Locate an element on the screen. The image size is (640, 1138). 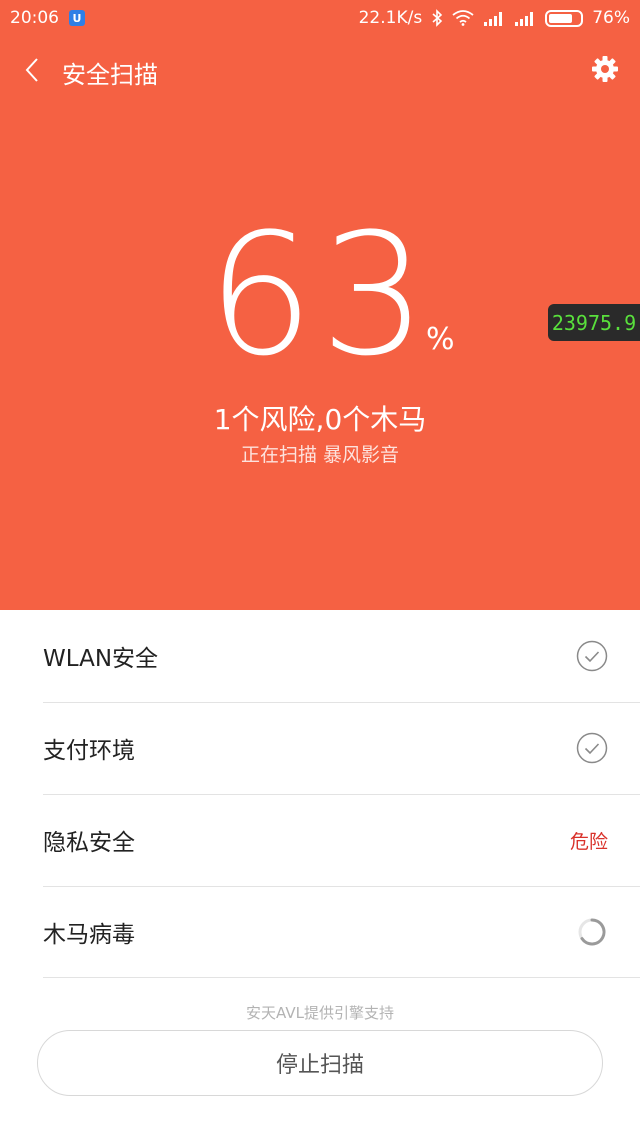
status-bar-left: 20:06 U is located at coordinates (47, 18).